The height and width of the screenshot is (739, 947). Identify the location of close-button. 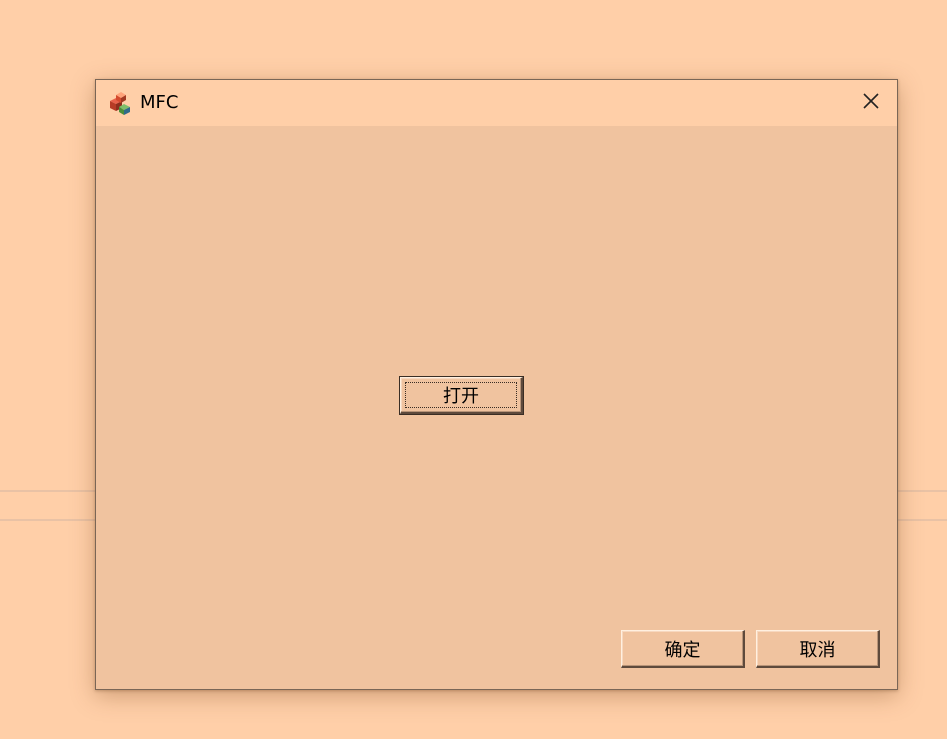
(871, 103).